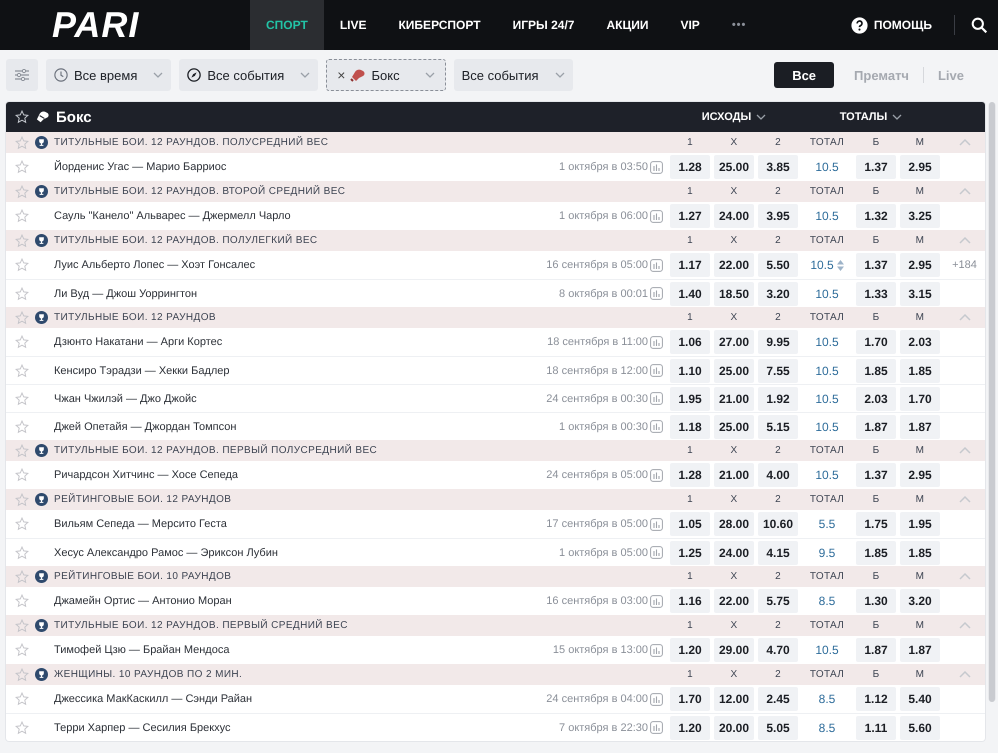 The image size is (998, 753). Describe the element at coordinates (876, 699) in the screenshot. I see `odds-button: 1.12` at that location.